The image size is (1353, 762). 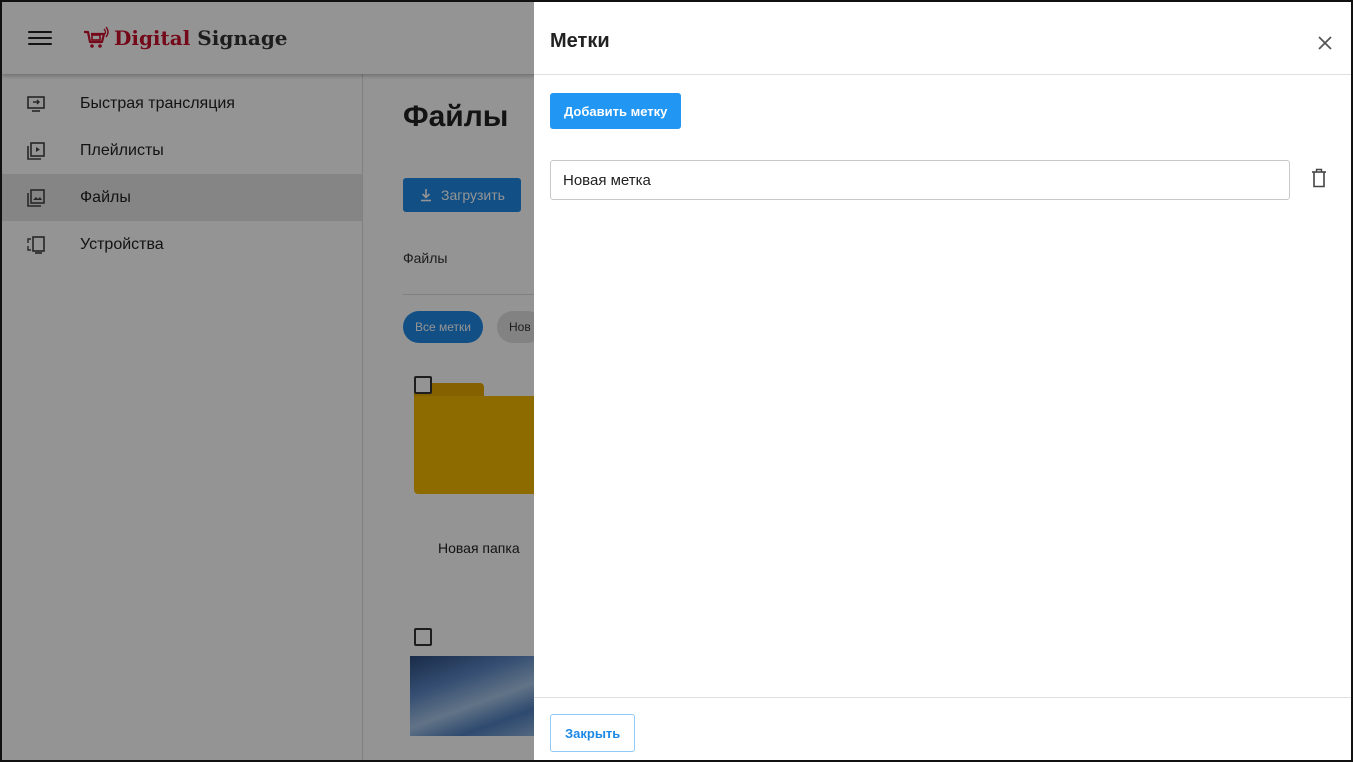 I want to click on add-tag-button: Добавить метку, so click(x=616, y=111).